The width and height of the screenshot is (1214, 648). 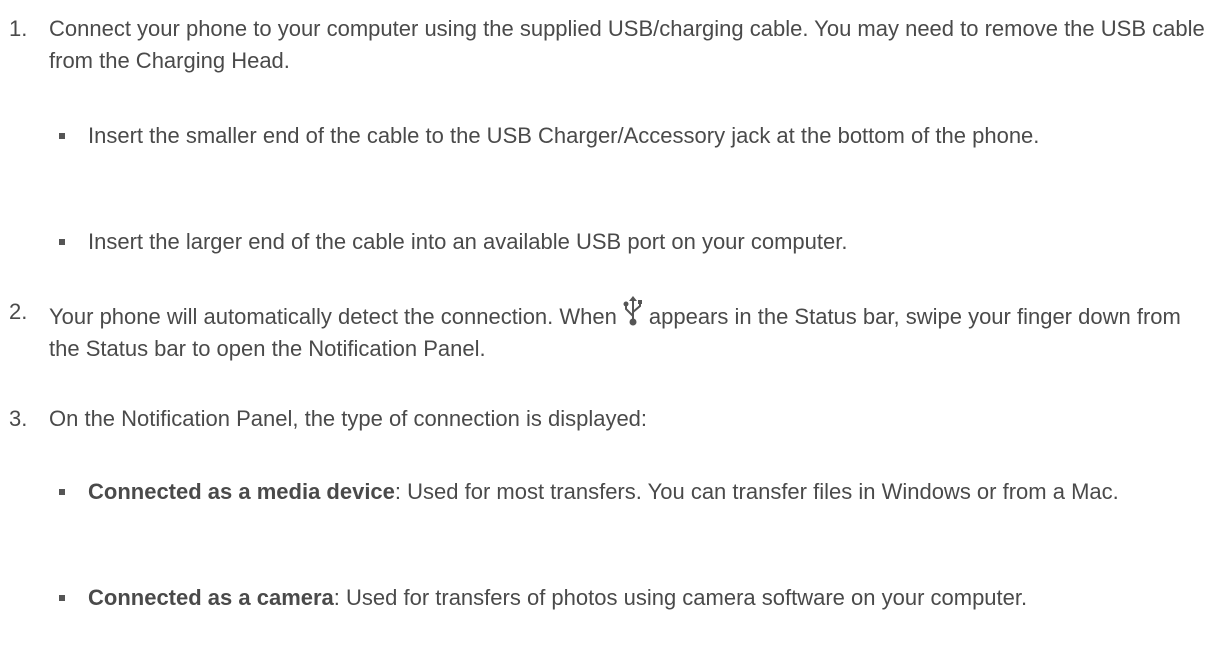 I want to click on step-number: 3., so click(x=18, y=418).